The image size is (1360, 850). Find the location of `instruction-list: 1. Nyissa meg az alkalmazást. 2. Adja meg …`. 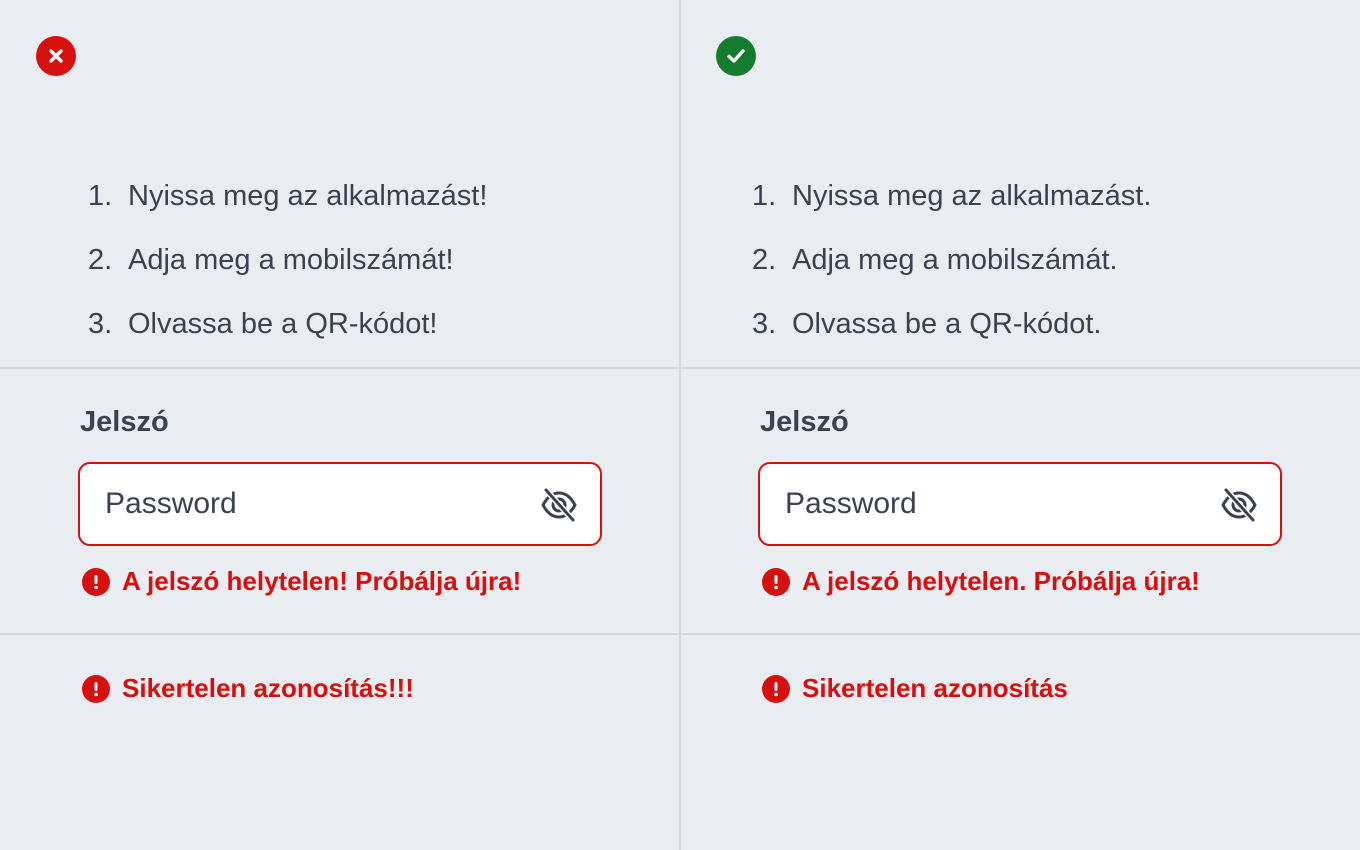

instruction-list: 1. Nyissa meg az alkalmazást. 2. Adja meg … is located at coordinates (951, 260).